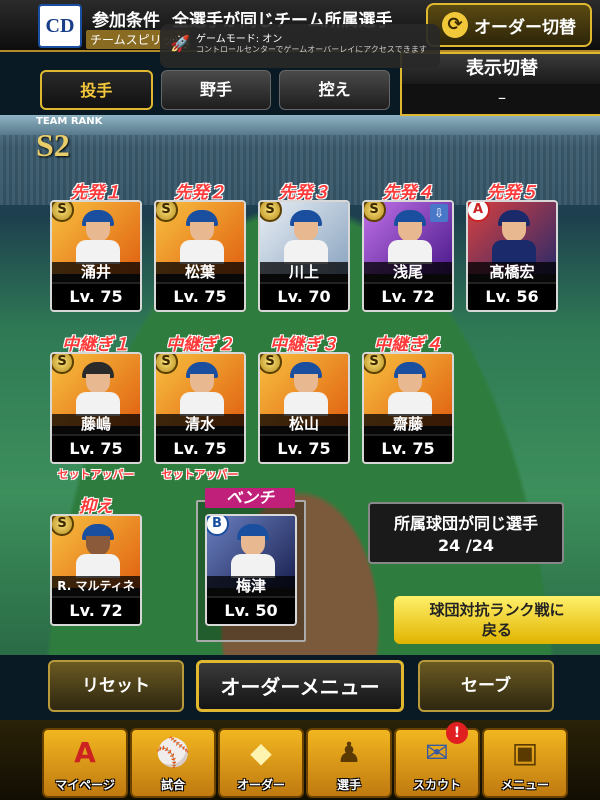  What do you see at coordinates (85, 785) in the screenshot?
I see `nav-mypage-label: マイページ` at bounding box center [85, 785].